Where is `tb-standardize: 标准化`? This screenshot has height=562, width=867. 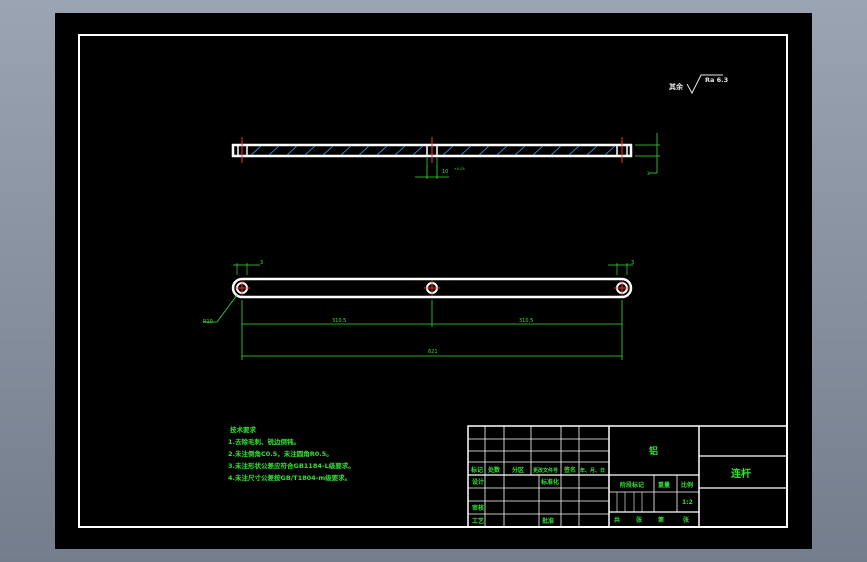 tb-standardize: 标准化 is located at coordinates (549, 482).